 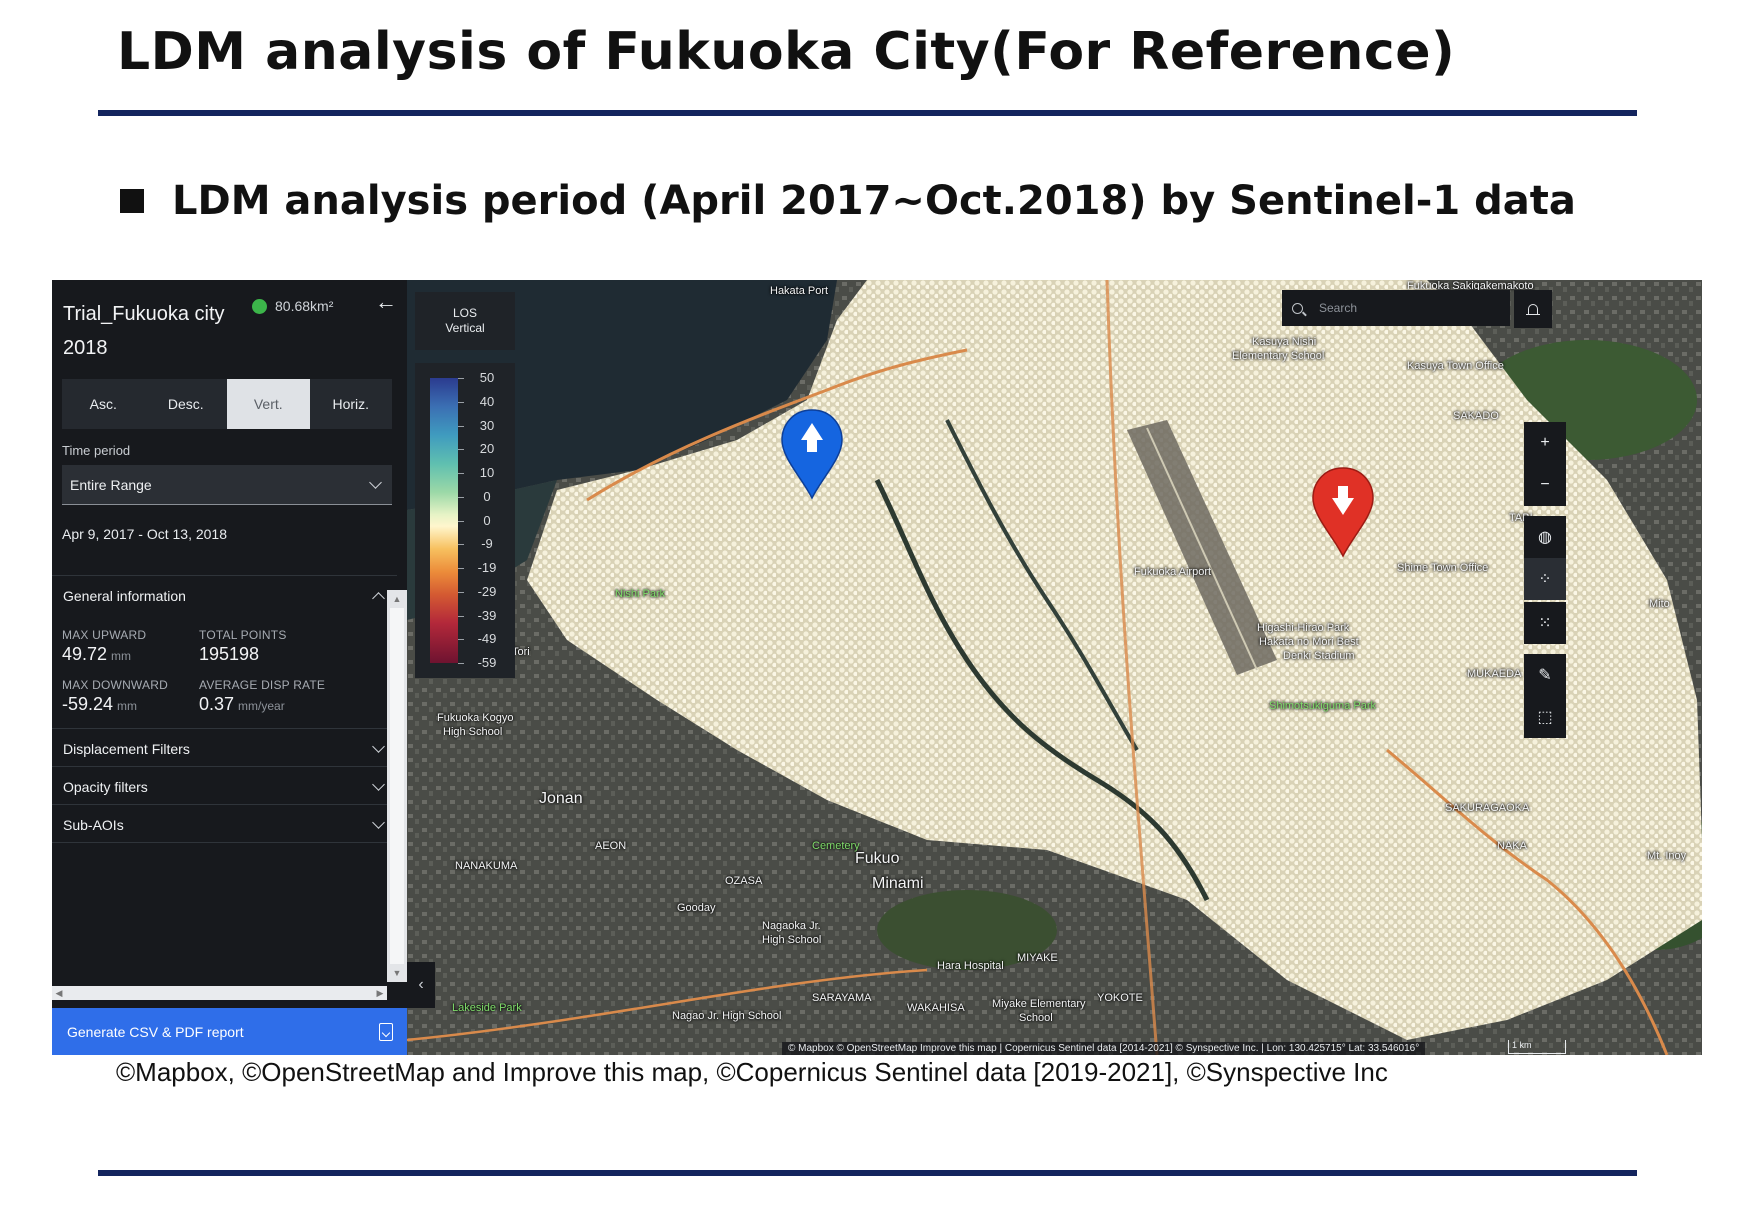 I want to click on globe-icon: ◍, so click(x=1545, y=537).